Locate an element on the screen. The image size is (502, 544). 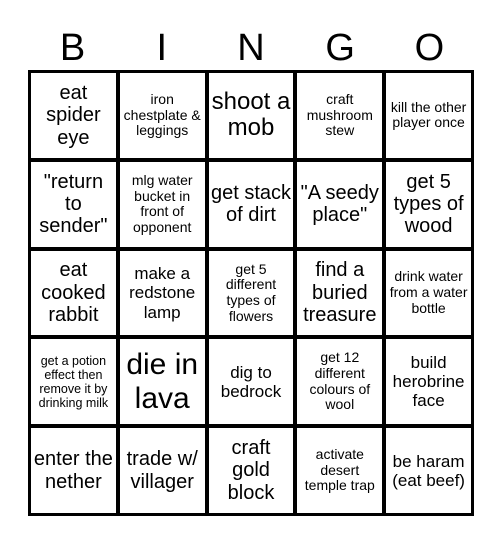
bingo-cell: shoot a mob is located at coordinates (251, 115).